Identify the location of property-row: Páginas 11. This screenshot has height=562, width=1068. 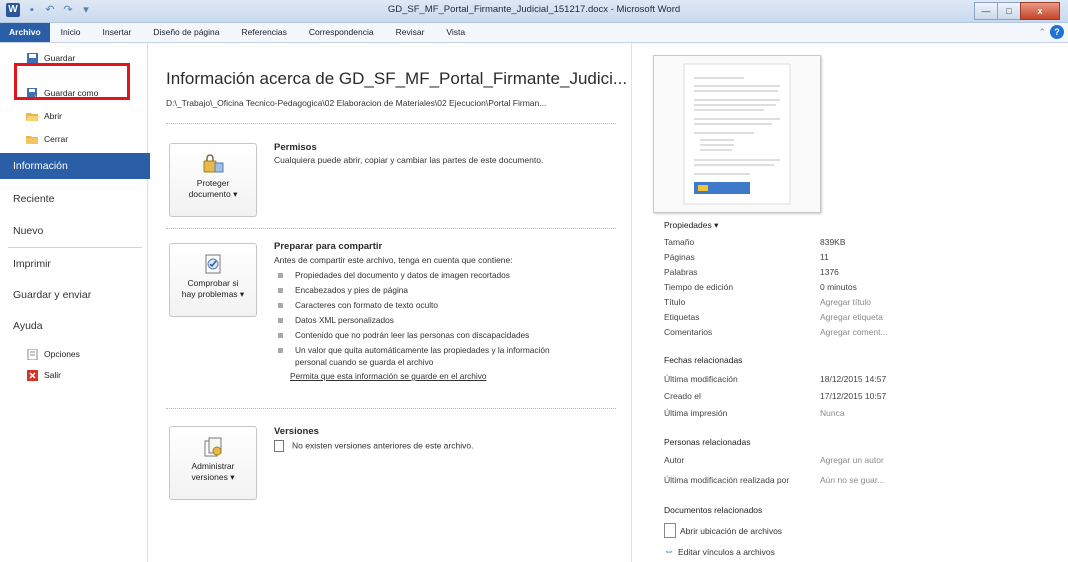
(746, 257).